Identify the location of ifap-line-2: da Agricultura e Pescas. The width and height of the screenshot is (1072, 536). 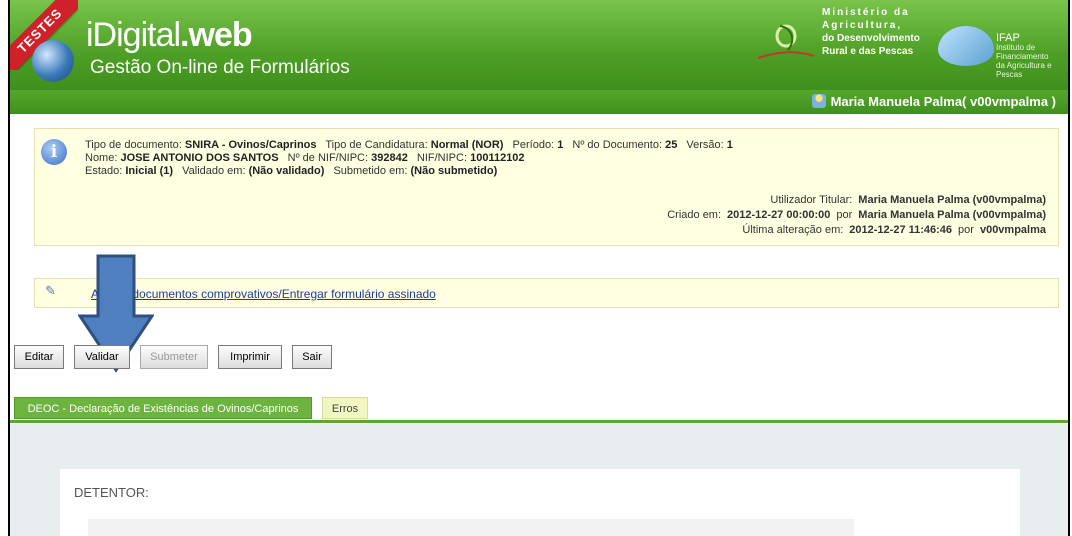
(1024, 70).